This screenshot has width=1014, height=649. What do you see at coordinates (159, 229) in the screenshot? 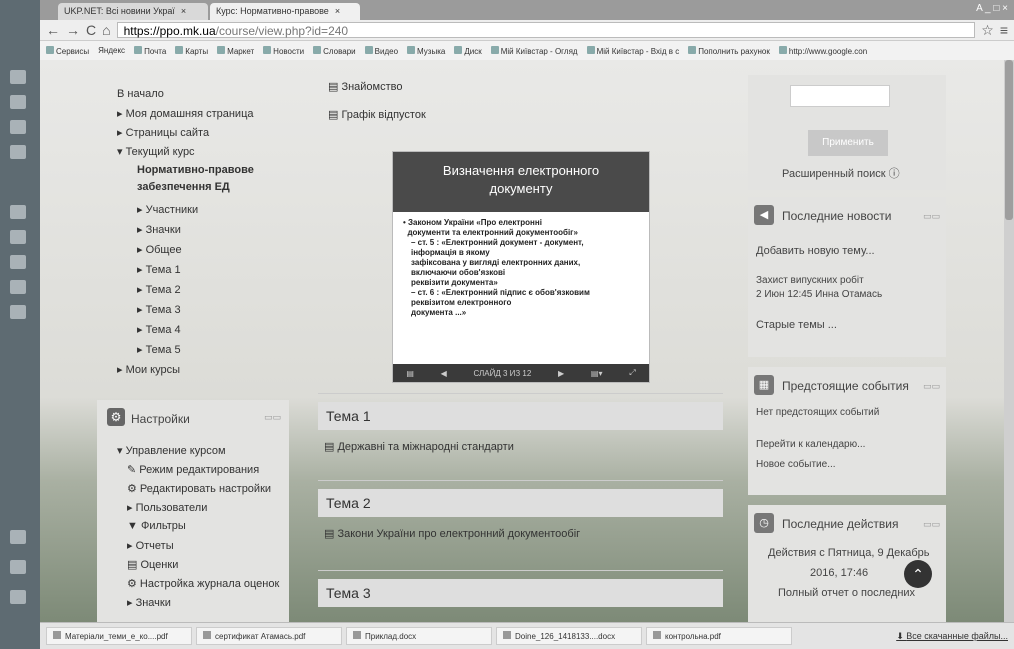
I see `nav-badges: ▸ Значки` at bounding box center [159, 229].